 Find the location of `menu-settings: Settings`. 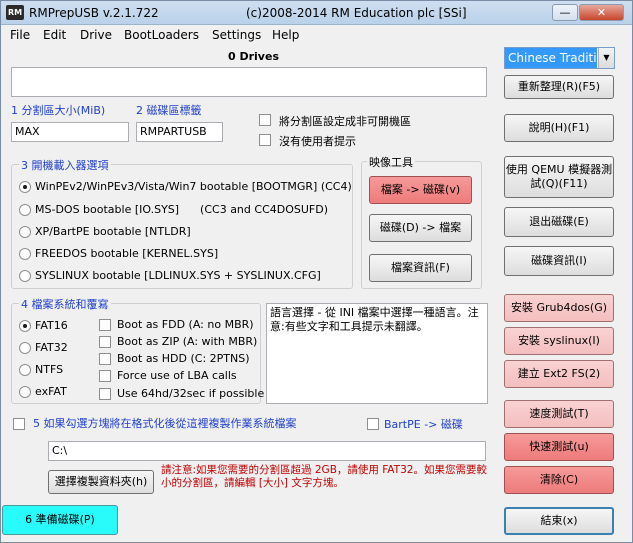

menu-settings: Settings is located at coordinates (236, 35).